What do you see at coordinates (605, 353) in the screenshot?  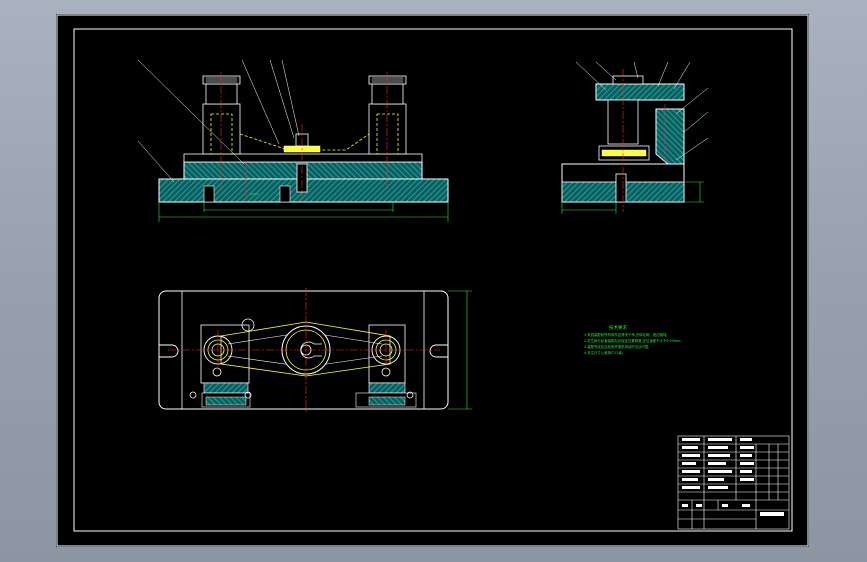 I see `technical-note-line: 4.未注尺寸公差按IT12级。` at bounding box center [605, 353].